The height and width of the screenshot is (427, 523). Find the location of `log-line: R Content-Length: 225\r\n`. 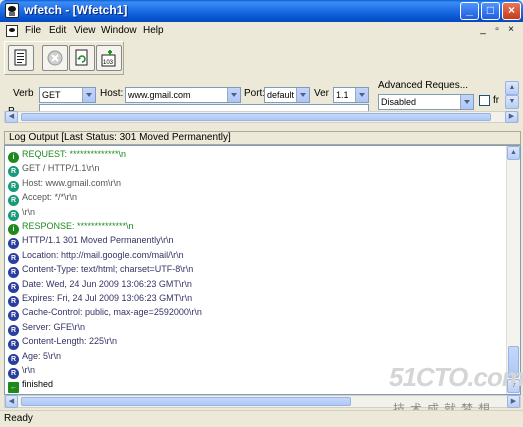

log-line: R Content-Length: 225\r\n is located at coordinates (63, 342).